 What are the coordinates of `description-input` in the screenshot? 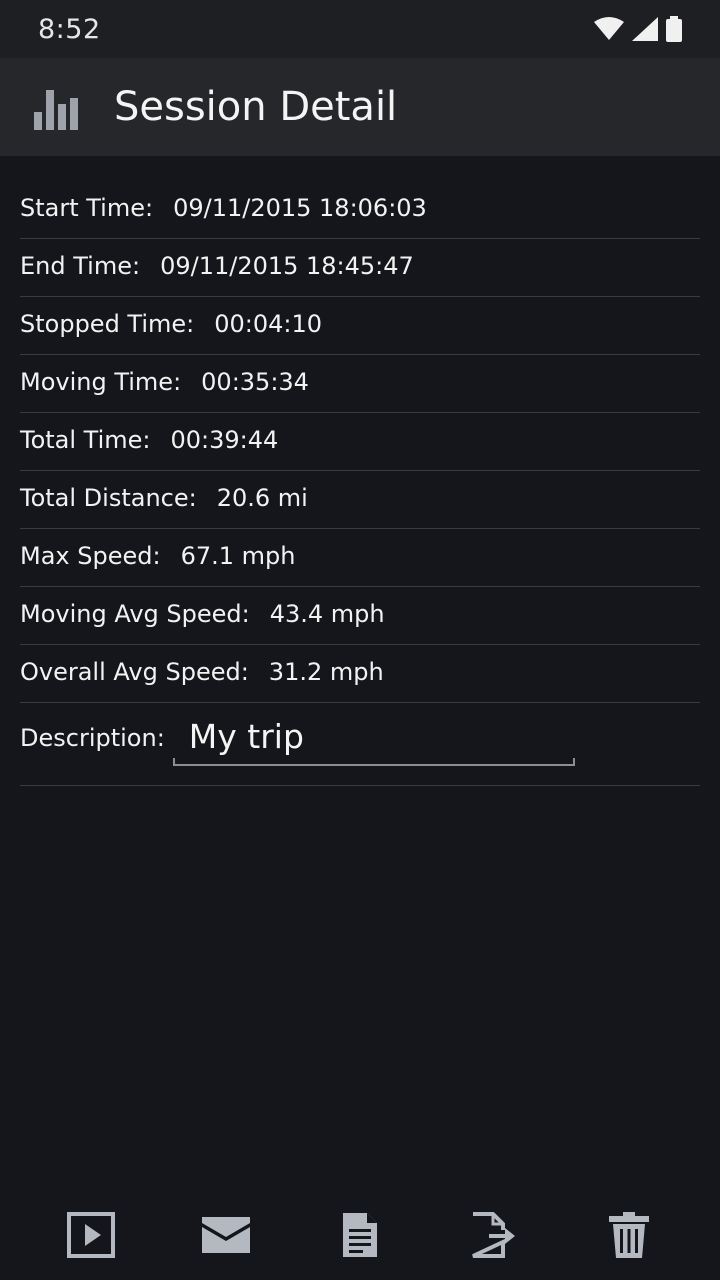 It's located at (373, 739).